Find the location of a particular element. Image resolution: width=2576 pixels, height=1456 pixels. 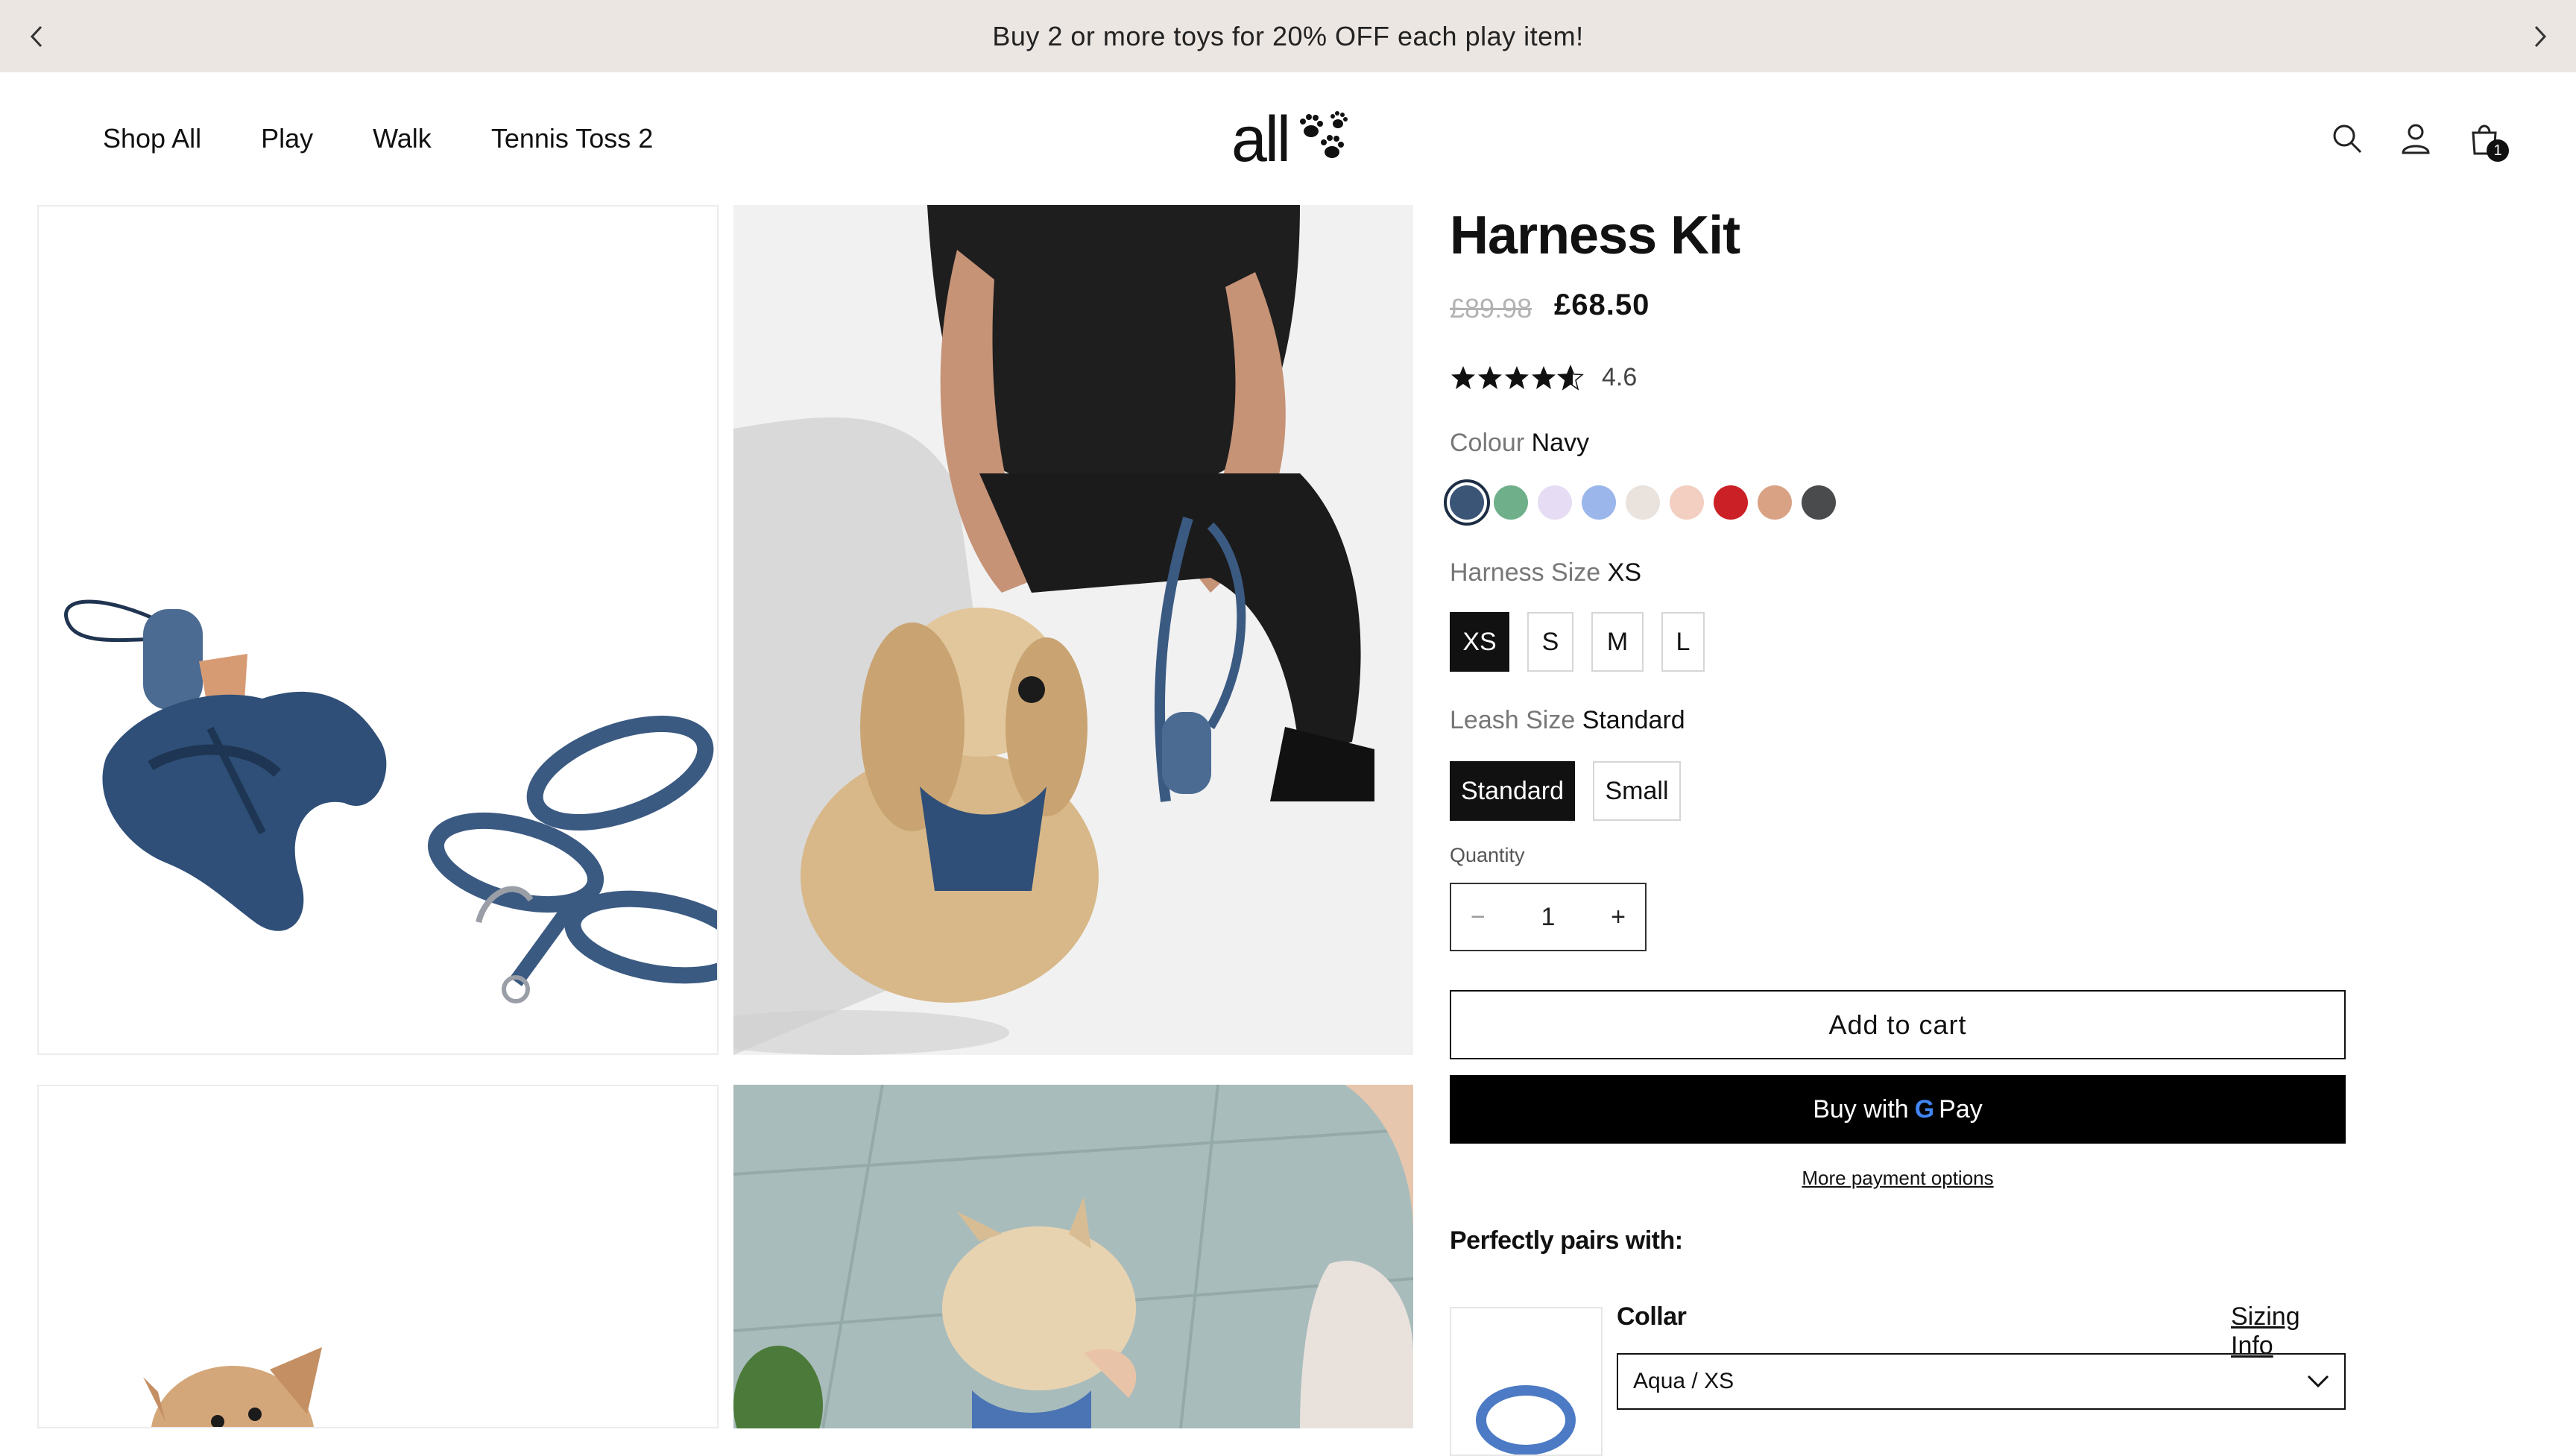

harness-size-xs: XS is located at coordinates (1479, 642).